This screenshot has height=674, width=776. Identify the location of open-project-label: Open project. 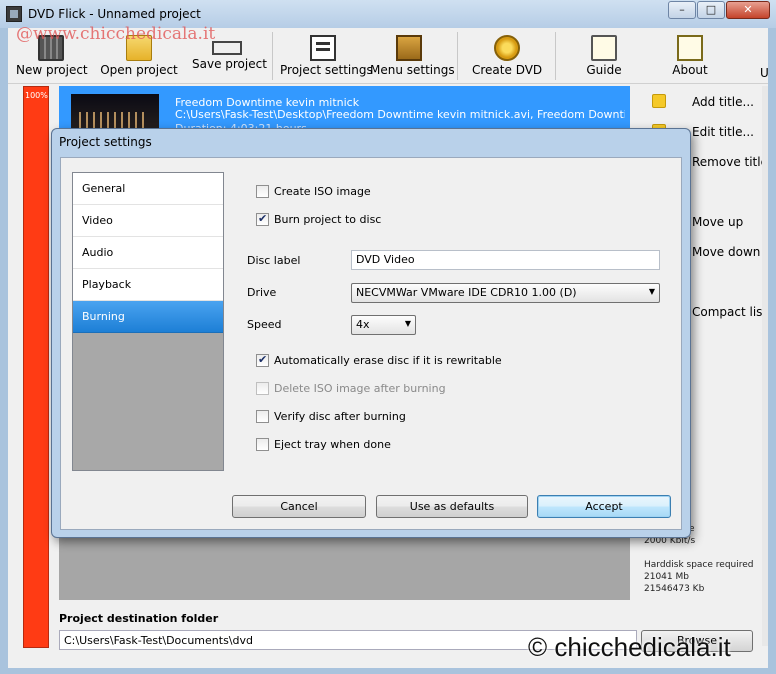
(139, 70).